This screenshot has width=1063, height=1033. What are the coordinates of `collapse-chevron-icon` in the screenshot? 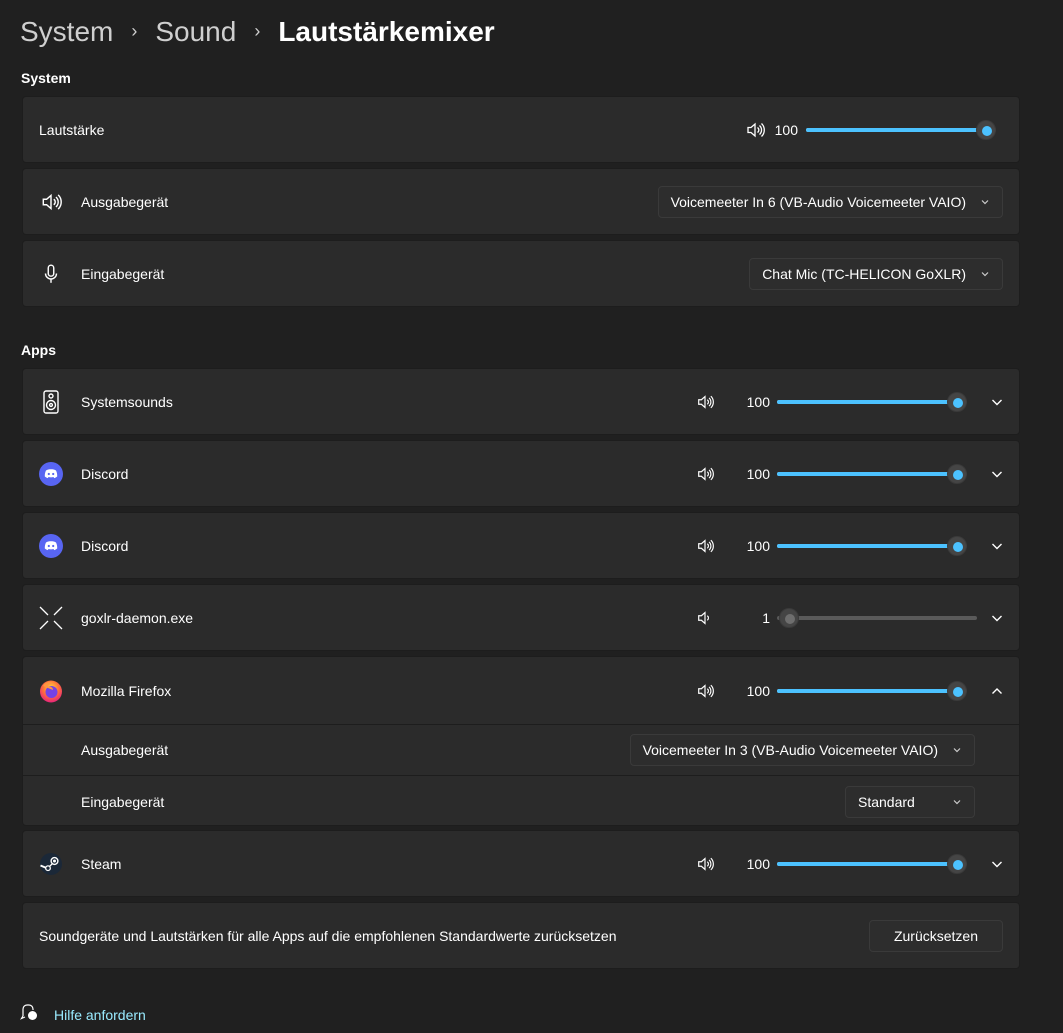 It's located at (997, 691).